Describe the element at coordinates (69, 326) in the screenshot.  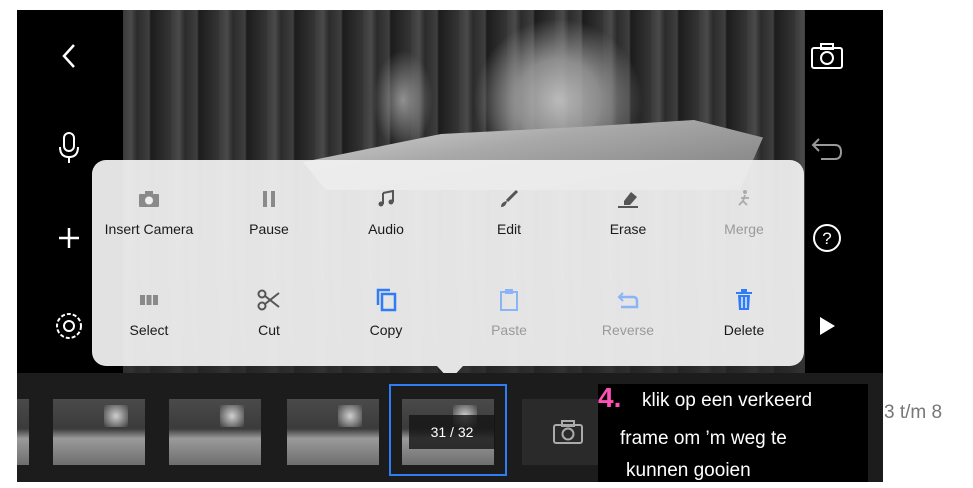
I see `settings-gear-icon` at that location.